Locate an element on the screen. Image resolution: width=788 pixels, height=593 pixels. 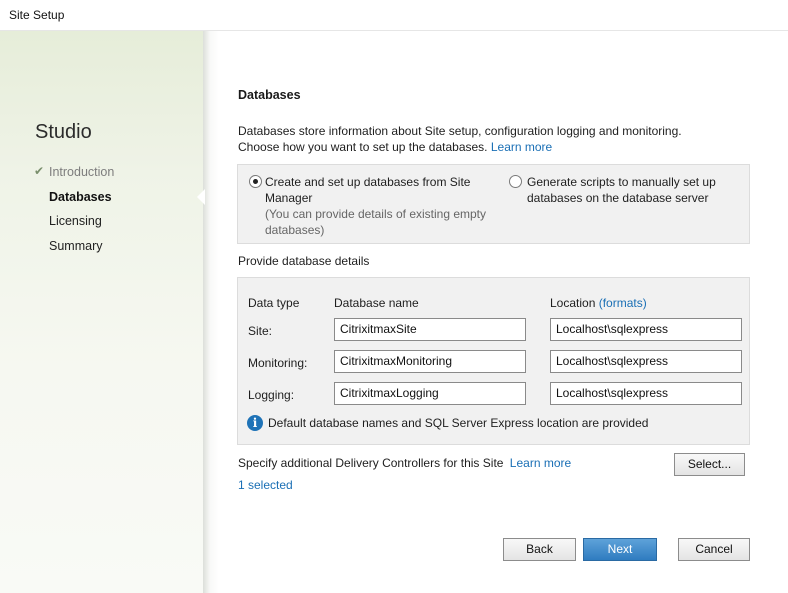
check-icon: ✔ is located at coordinates (39, 171).